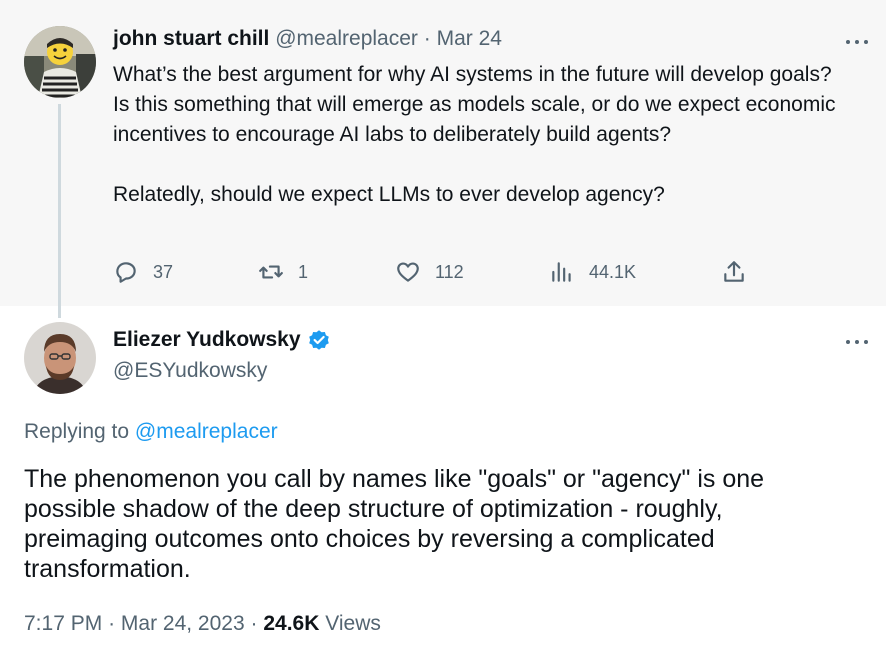 The image size is (886, 648). What do you see at coordinates (449, 271) in the screenshot?
I see `like-count: 112` at bounding box center [449, 271].